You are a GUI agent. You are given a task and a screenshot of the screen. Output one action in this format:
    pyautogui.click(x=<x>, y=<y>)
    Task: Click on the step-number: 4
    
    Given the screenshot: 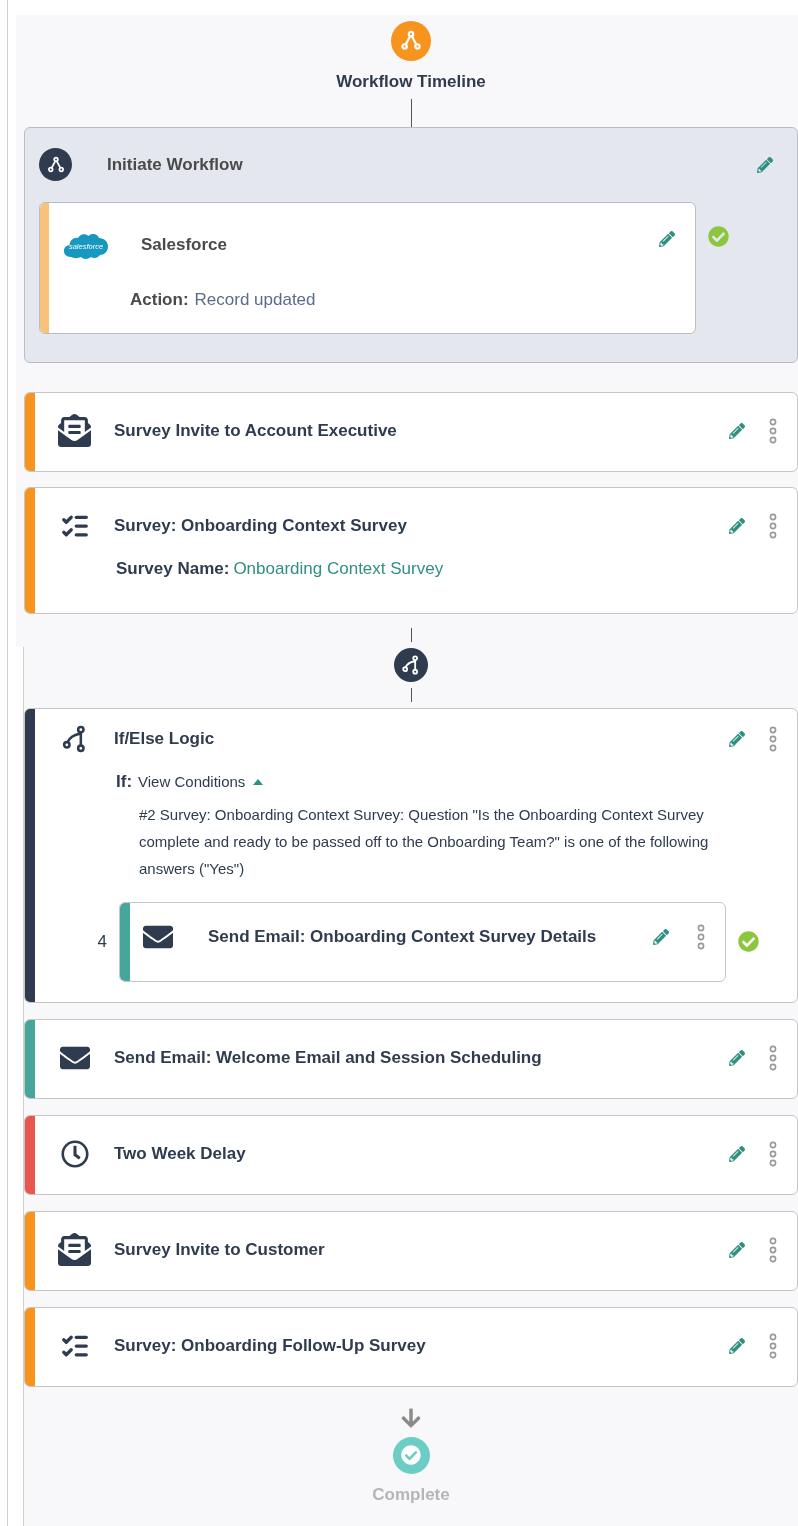 What is the action you would take?
    pyautogui.click(x=102, y=941)
    